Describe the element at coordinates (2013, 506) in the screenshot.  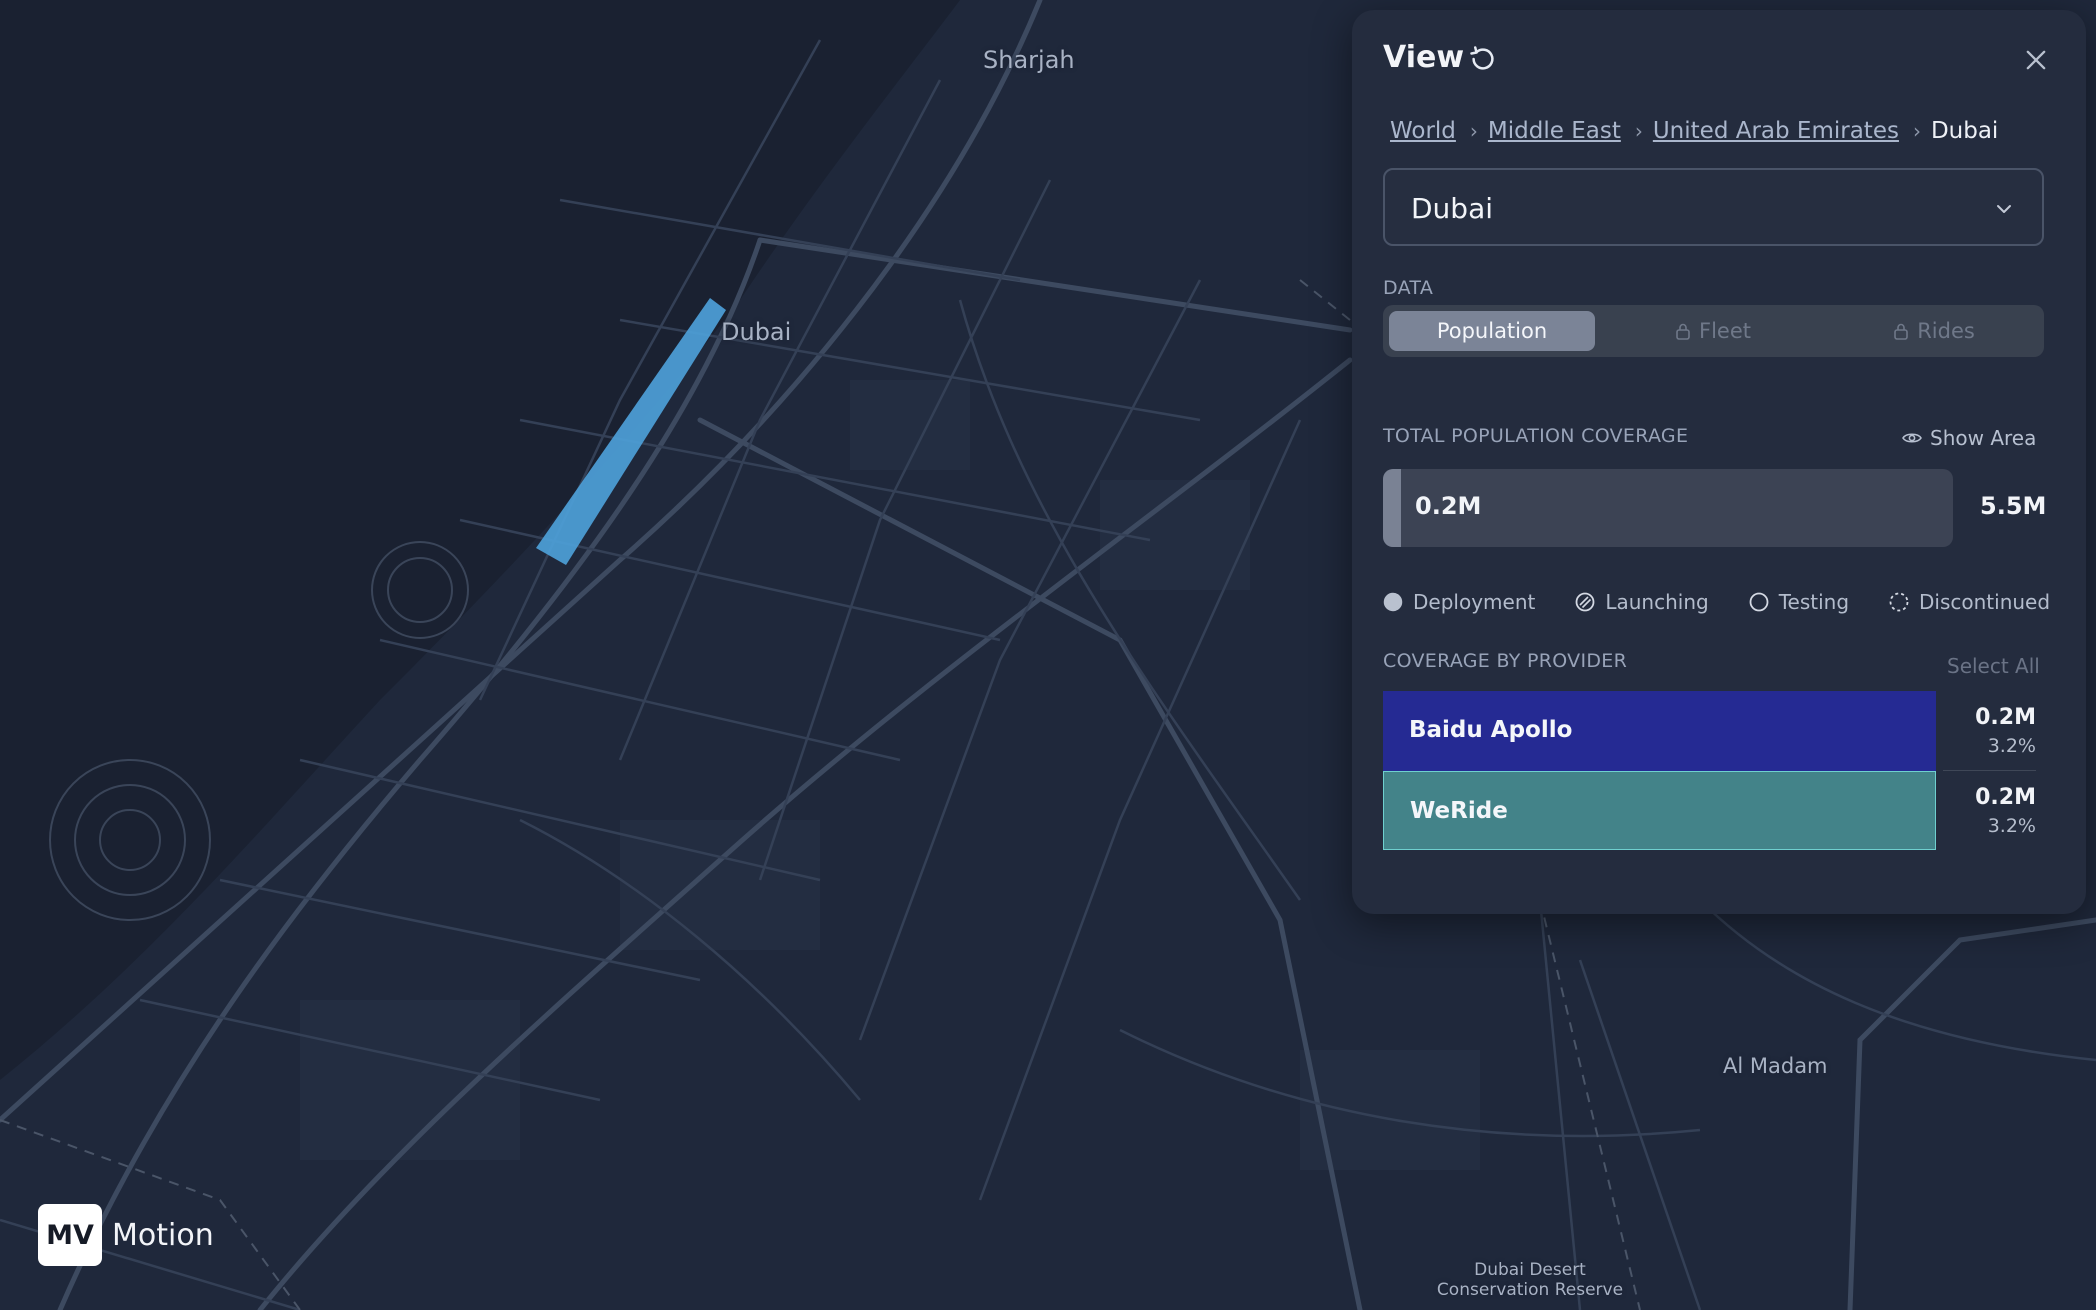
I see `total-coverage-max: 5.5M` at that location.